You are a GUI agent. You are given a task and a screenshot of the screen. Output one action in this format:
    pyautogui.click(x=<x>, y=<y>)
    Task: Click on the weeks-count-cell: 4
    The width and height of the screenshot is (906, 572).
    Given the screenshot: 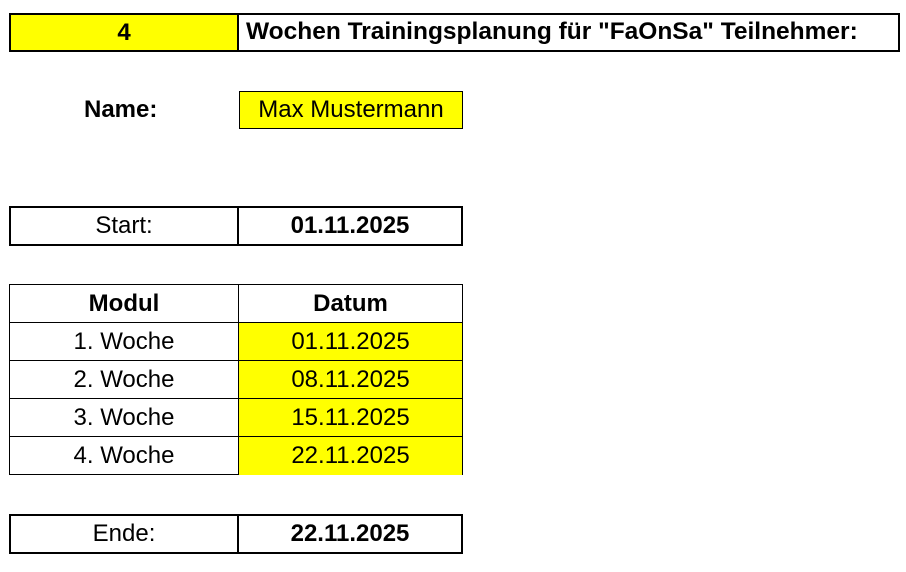 What is the action you would take?
    pyautogui.click(x=124, y=32)
    